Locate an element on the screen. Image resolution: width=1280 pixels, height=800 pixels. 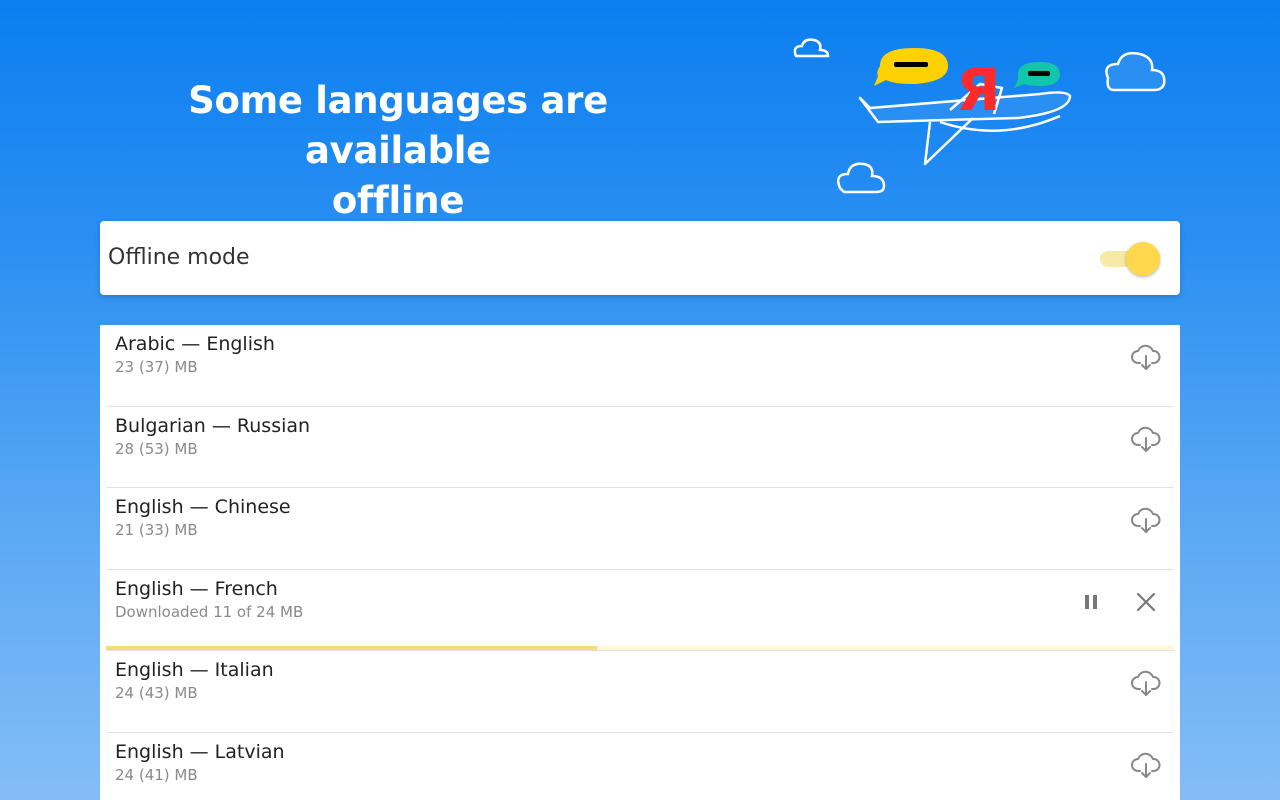
pause-icon is located at coordinates (1091, 601).